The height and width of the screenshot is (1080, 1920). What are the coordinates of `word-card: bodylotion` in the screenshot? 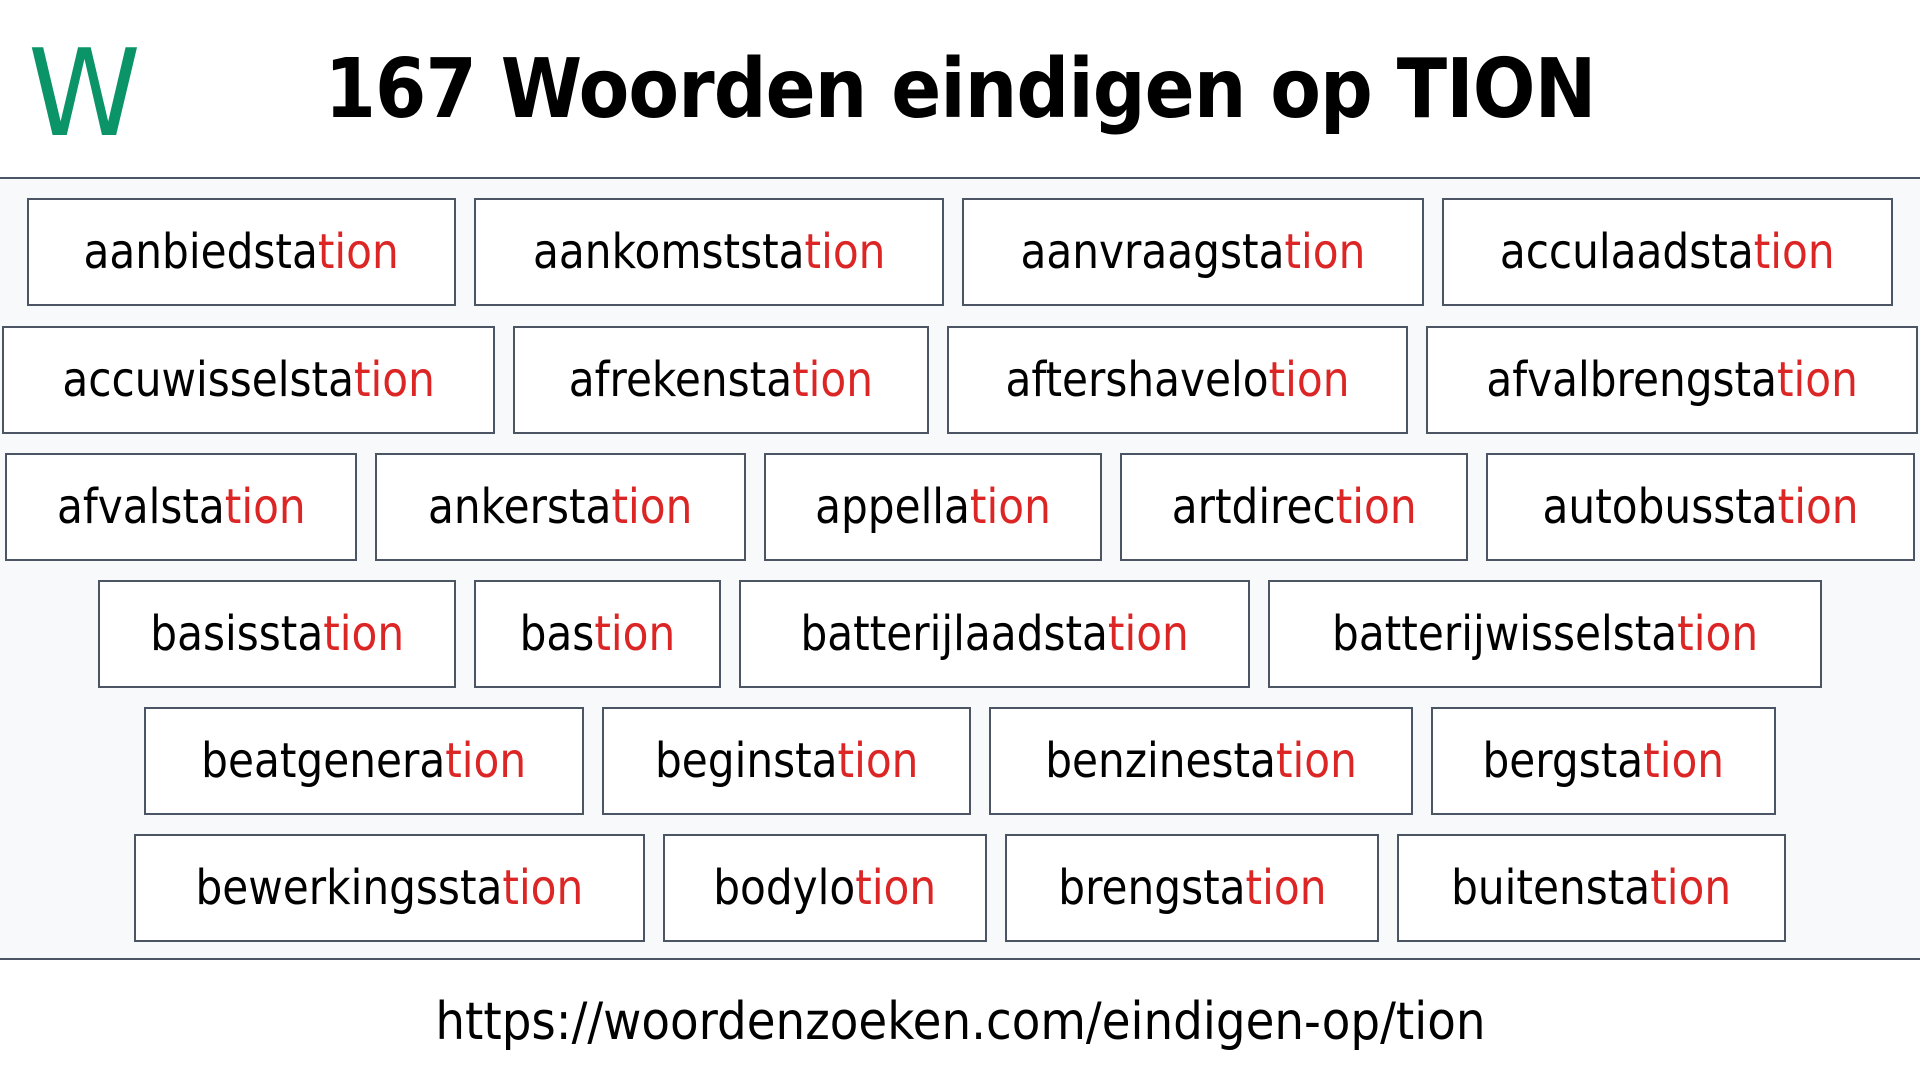 It's located at (825, 888).